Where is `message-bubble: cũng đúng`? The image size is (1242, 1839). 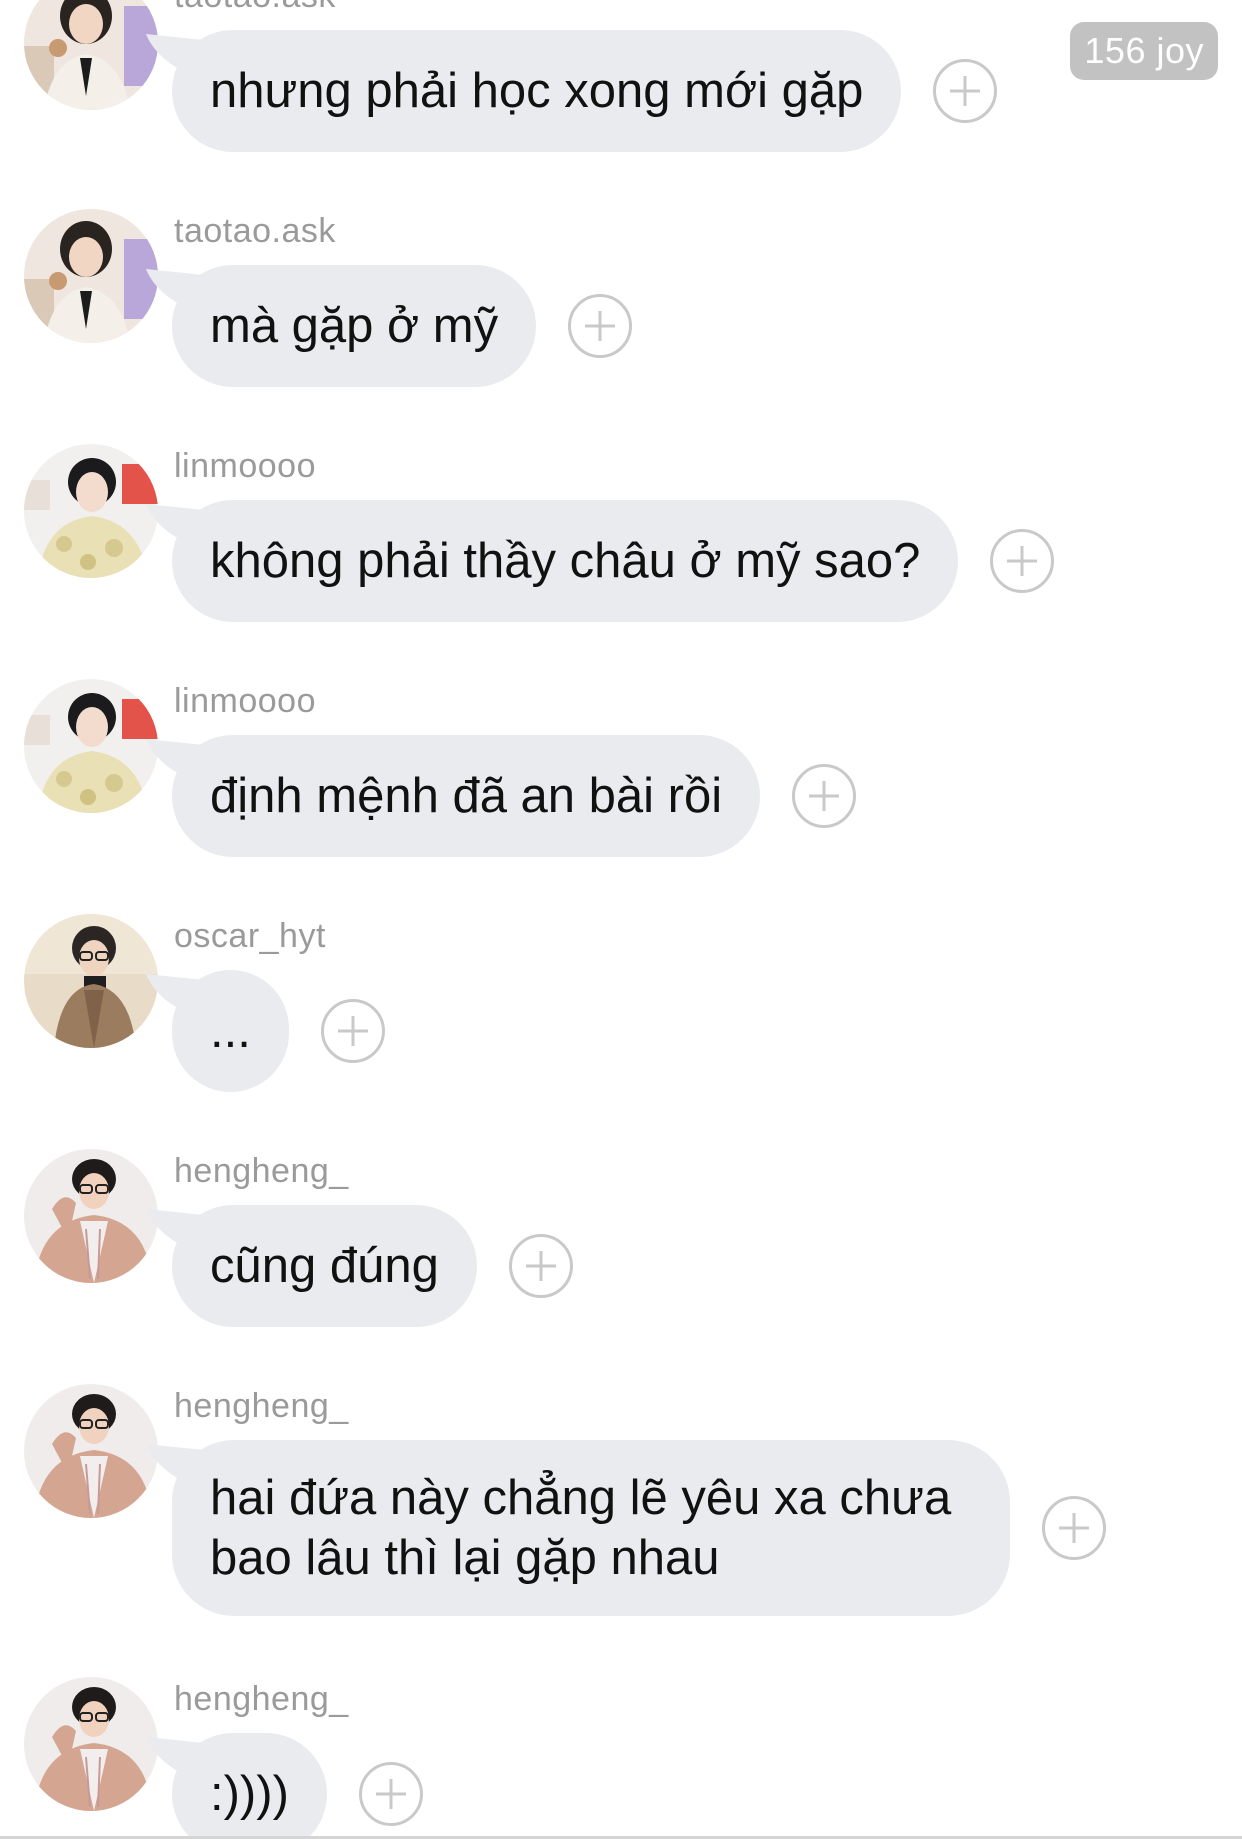 message-bubble: cũng đúng is located at coordinates (311, 1266).